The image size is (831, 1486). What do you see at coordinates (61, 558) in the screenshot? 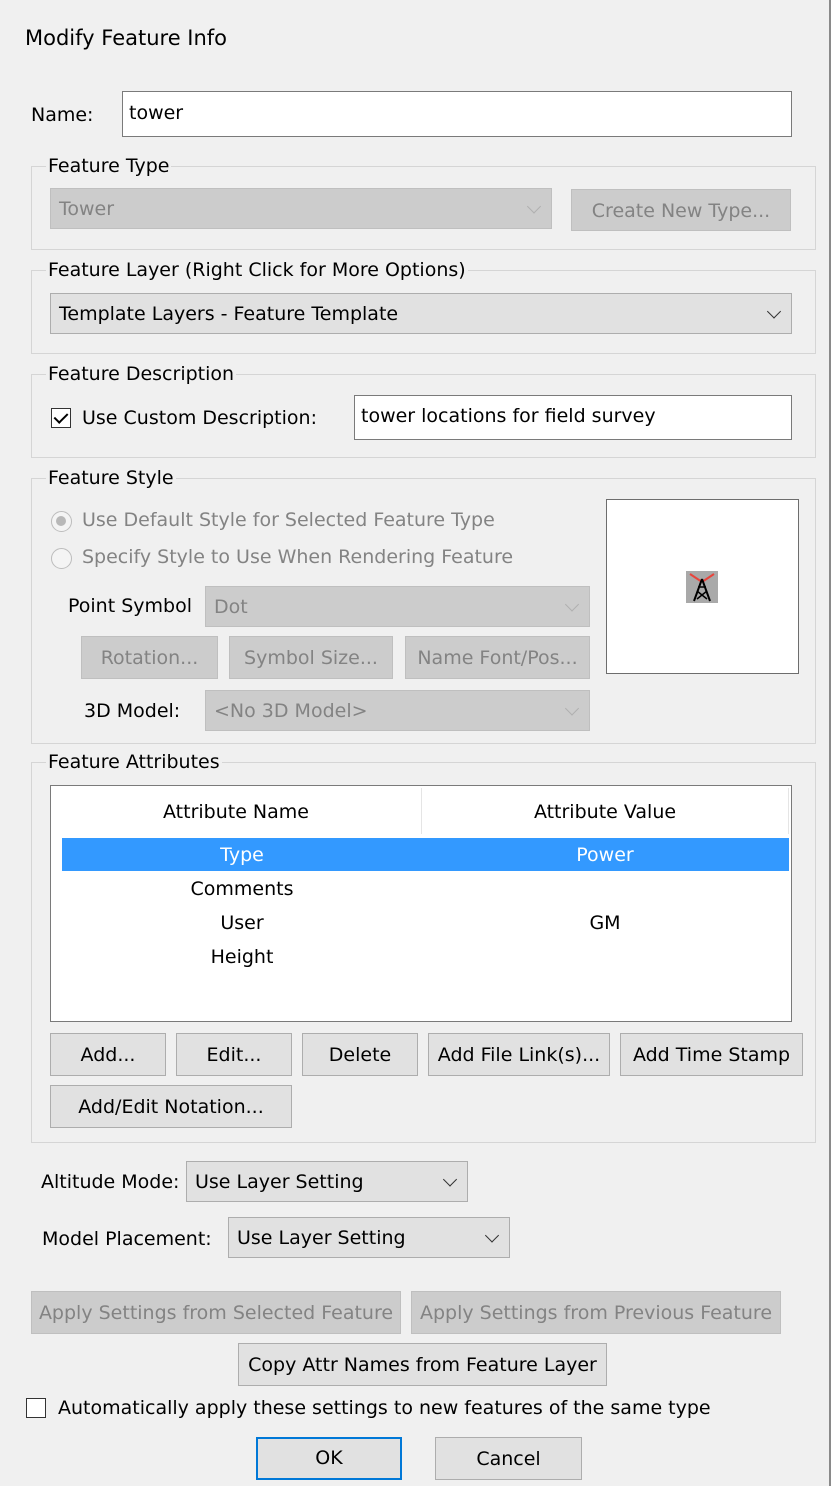
I see `specify-style-radio` at bounding box center [61, 558].